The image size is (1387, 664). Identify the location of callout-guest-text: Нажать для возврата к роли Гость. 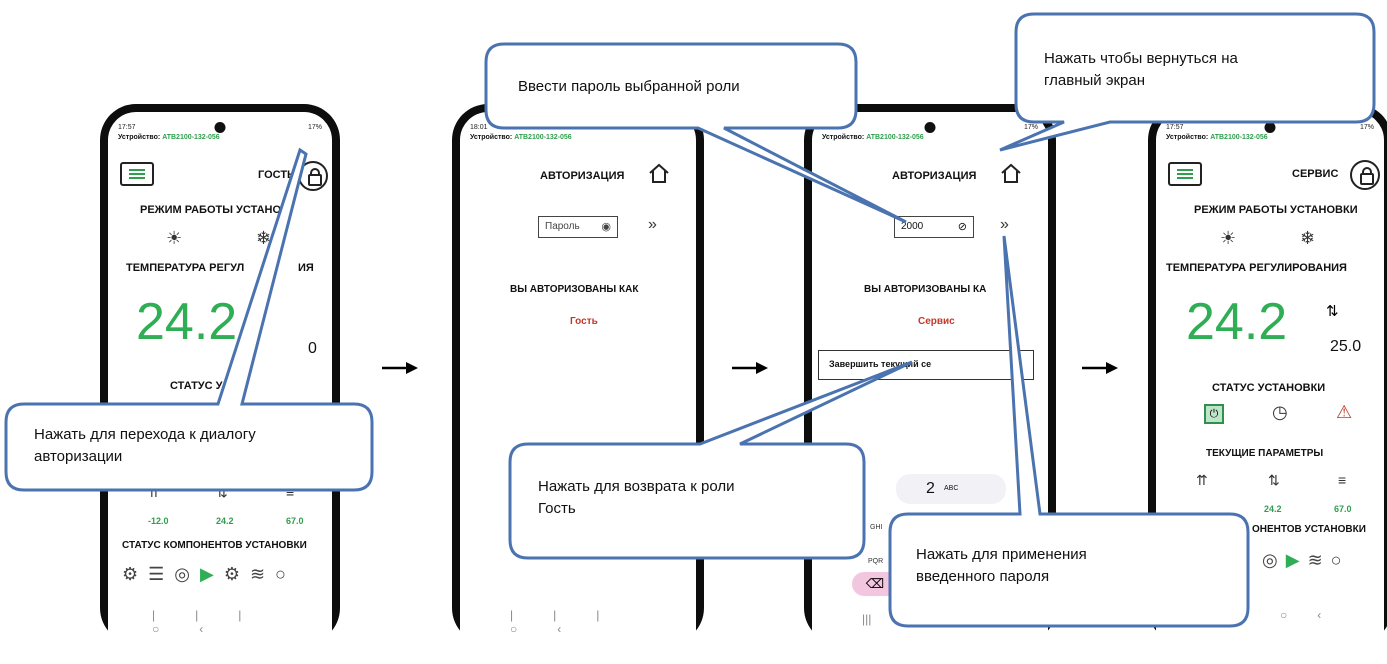
(636, 497).